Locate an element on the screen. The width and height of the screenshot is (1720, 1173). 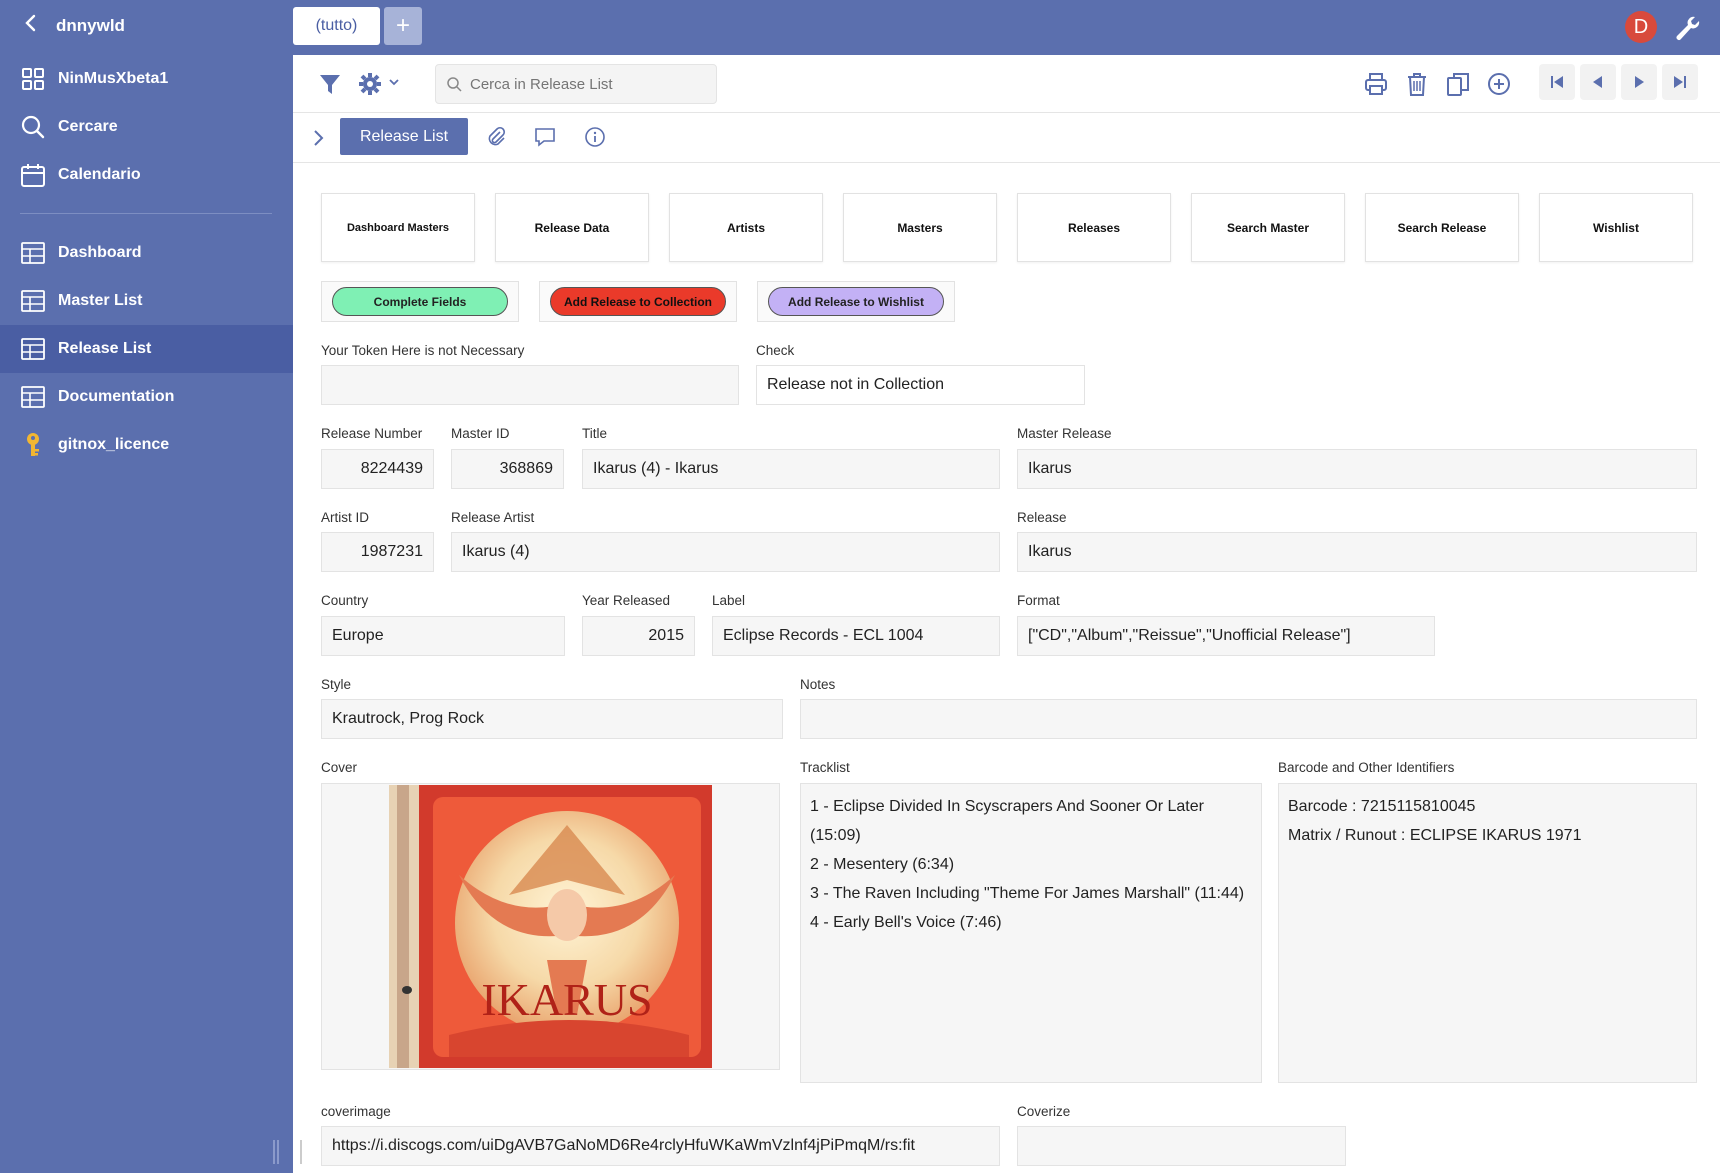
format-label: Format is located at coordinates (1038, 600).